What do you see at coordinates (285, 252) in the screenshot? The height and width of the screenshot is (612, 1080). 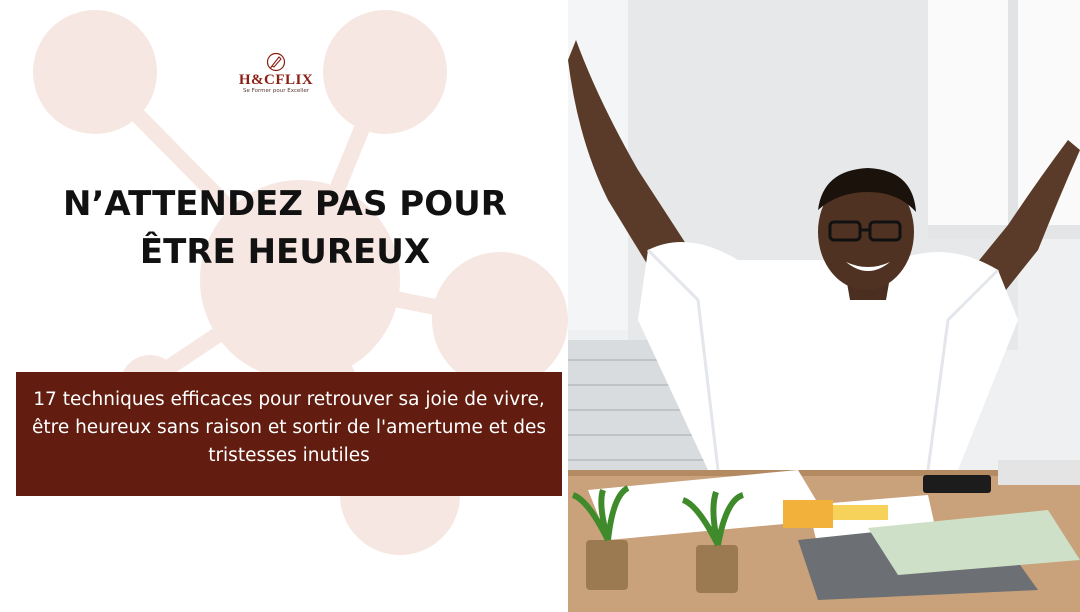 I see `title-line-2: ÊTRE HEUREUX` at bounding box center [285, 252].